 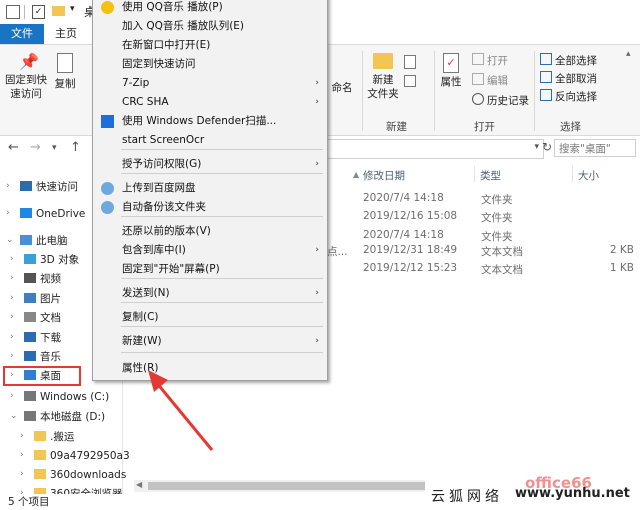 What do you see at coordinates (210, 207) in the screenshot?
I see `menu-item: 自动备份该文件夹` at bounding box center [210, 207].